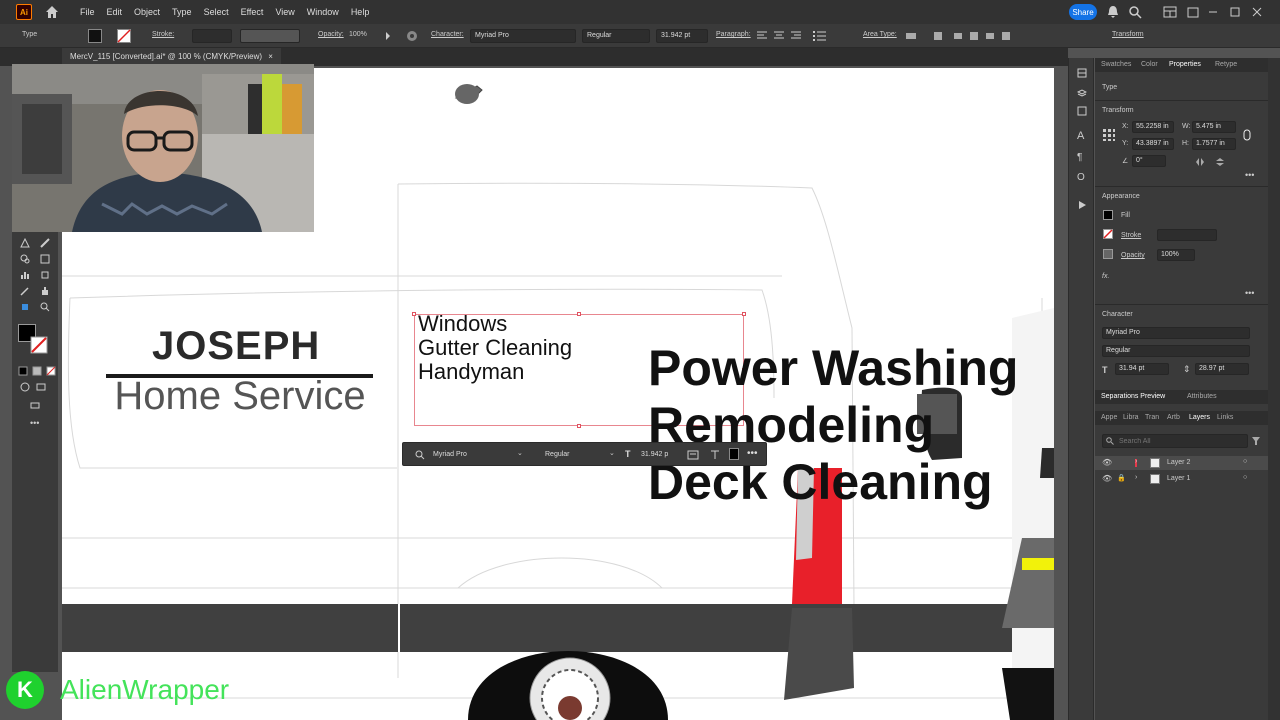  Describe the element at coordinates (34, 423) in the screenshot. I see `more-tools-icon: •••` at that location.